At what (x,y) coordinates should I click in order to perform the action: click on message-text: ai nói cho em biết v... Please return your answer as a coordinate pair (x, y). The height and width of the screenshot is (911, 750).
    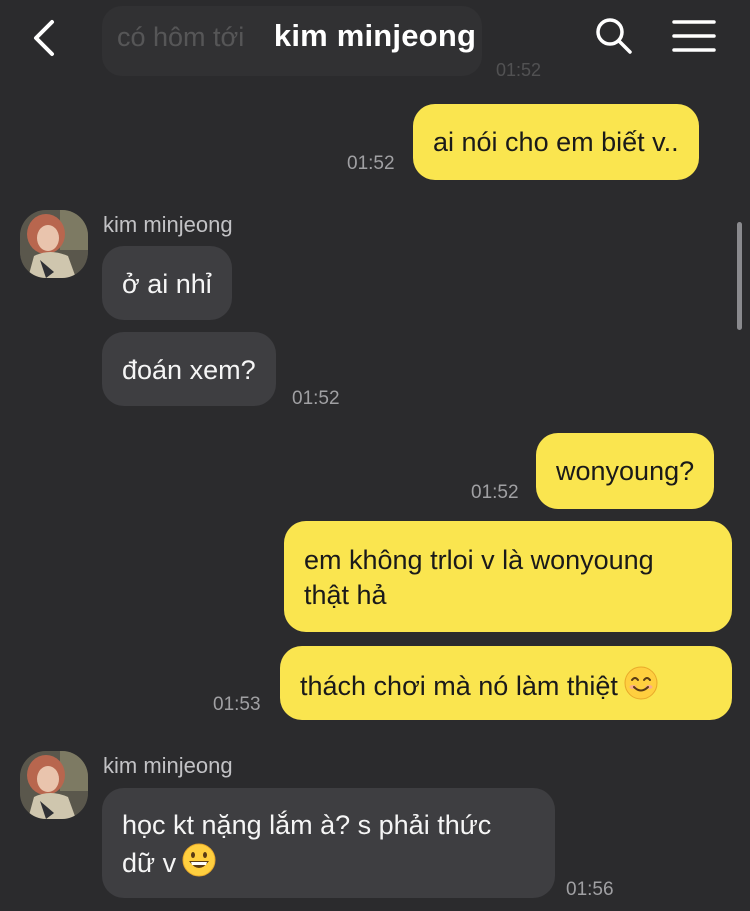
    Looking at the image, I should click on (556, 142).